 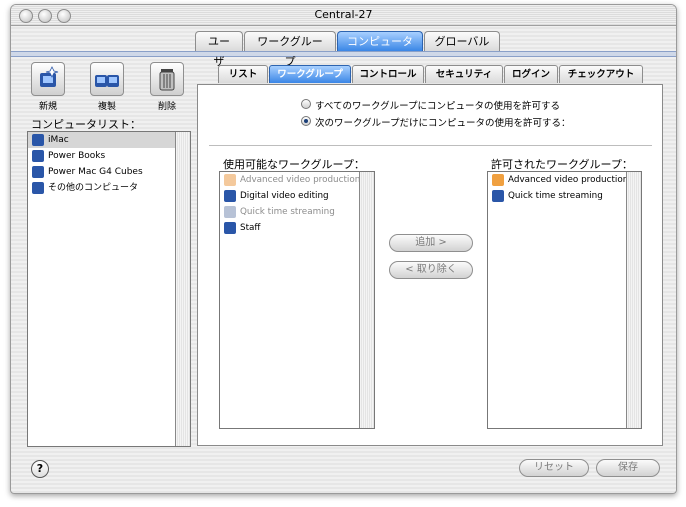 I want to click on divider, so click(x=430, y=145).